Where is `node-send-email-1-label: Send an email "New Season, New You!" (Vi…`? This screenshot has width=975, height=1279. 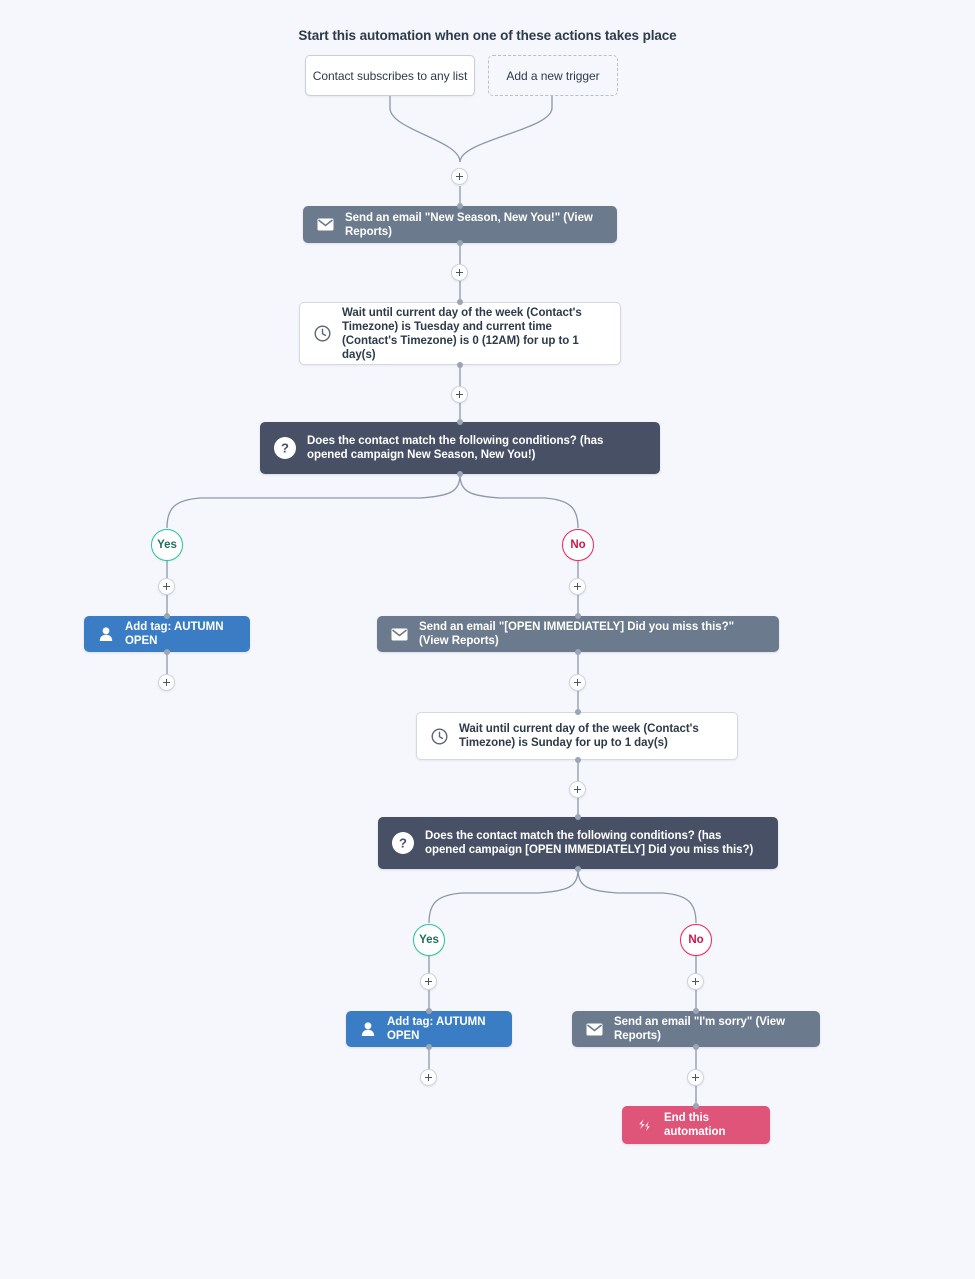 node-send-email-1-label: Send an email "New Season, New You!" (Vi… is located at coordinates (469, 224).